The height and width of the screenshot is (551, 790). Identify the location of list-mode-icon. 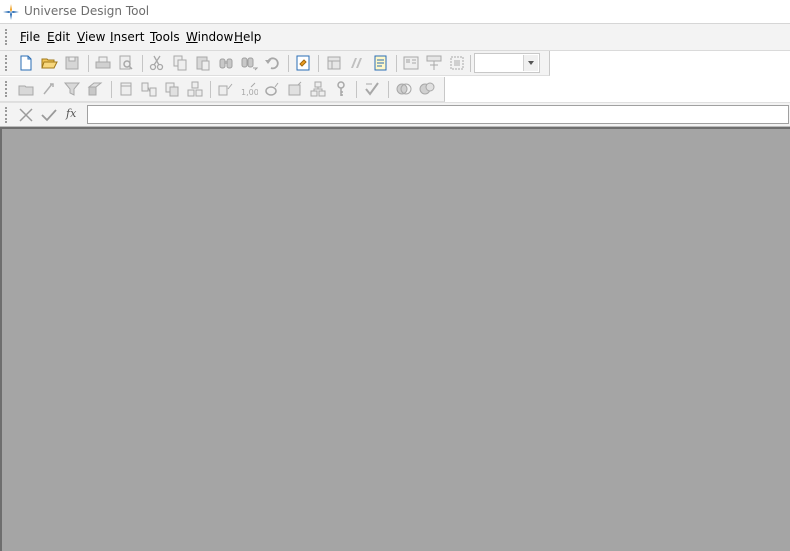
(434, 63).